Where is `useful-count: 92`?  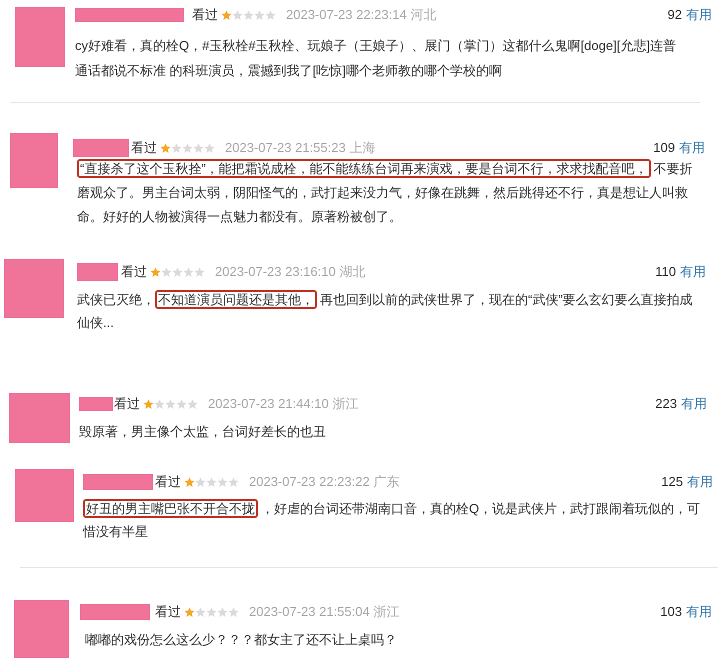
useful-count: 92 is located at coordinates (675, 15).